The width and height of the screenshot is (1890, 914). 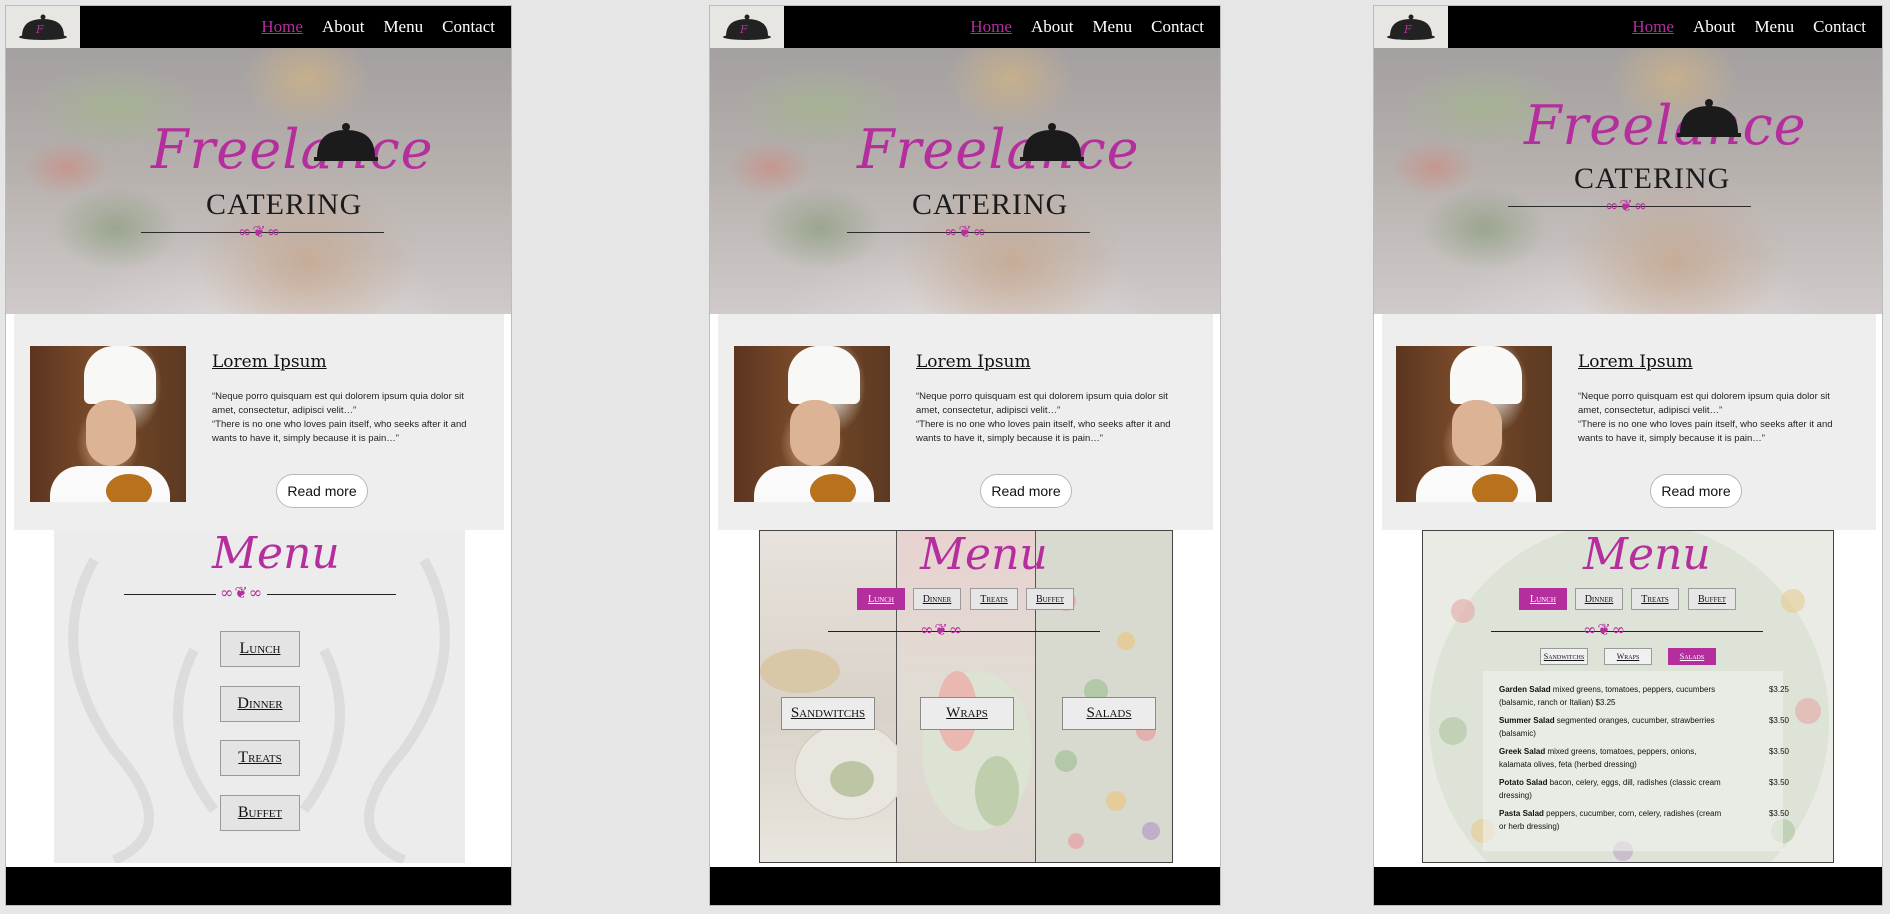 What do you see at coordinates (1527, 720) in the screenshot?
I see `salad-name: Summer Salad` at bounding box center [1527, 720].